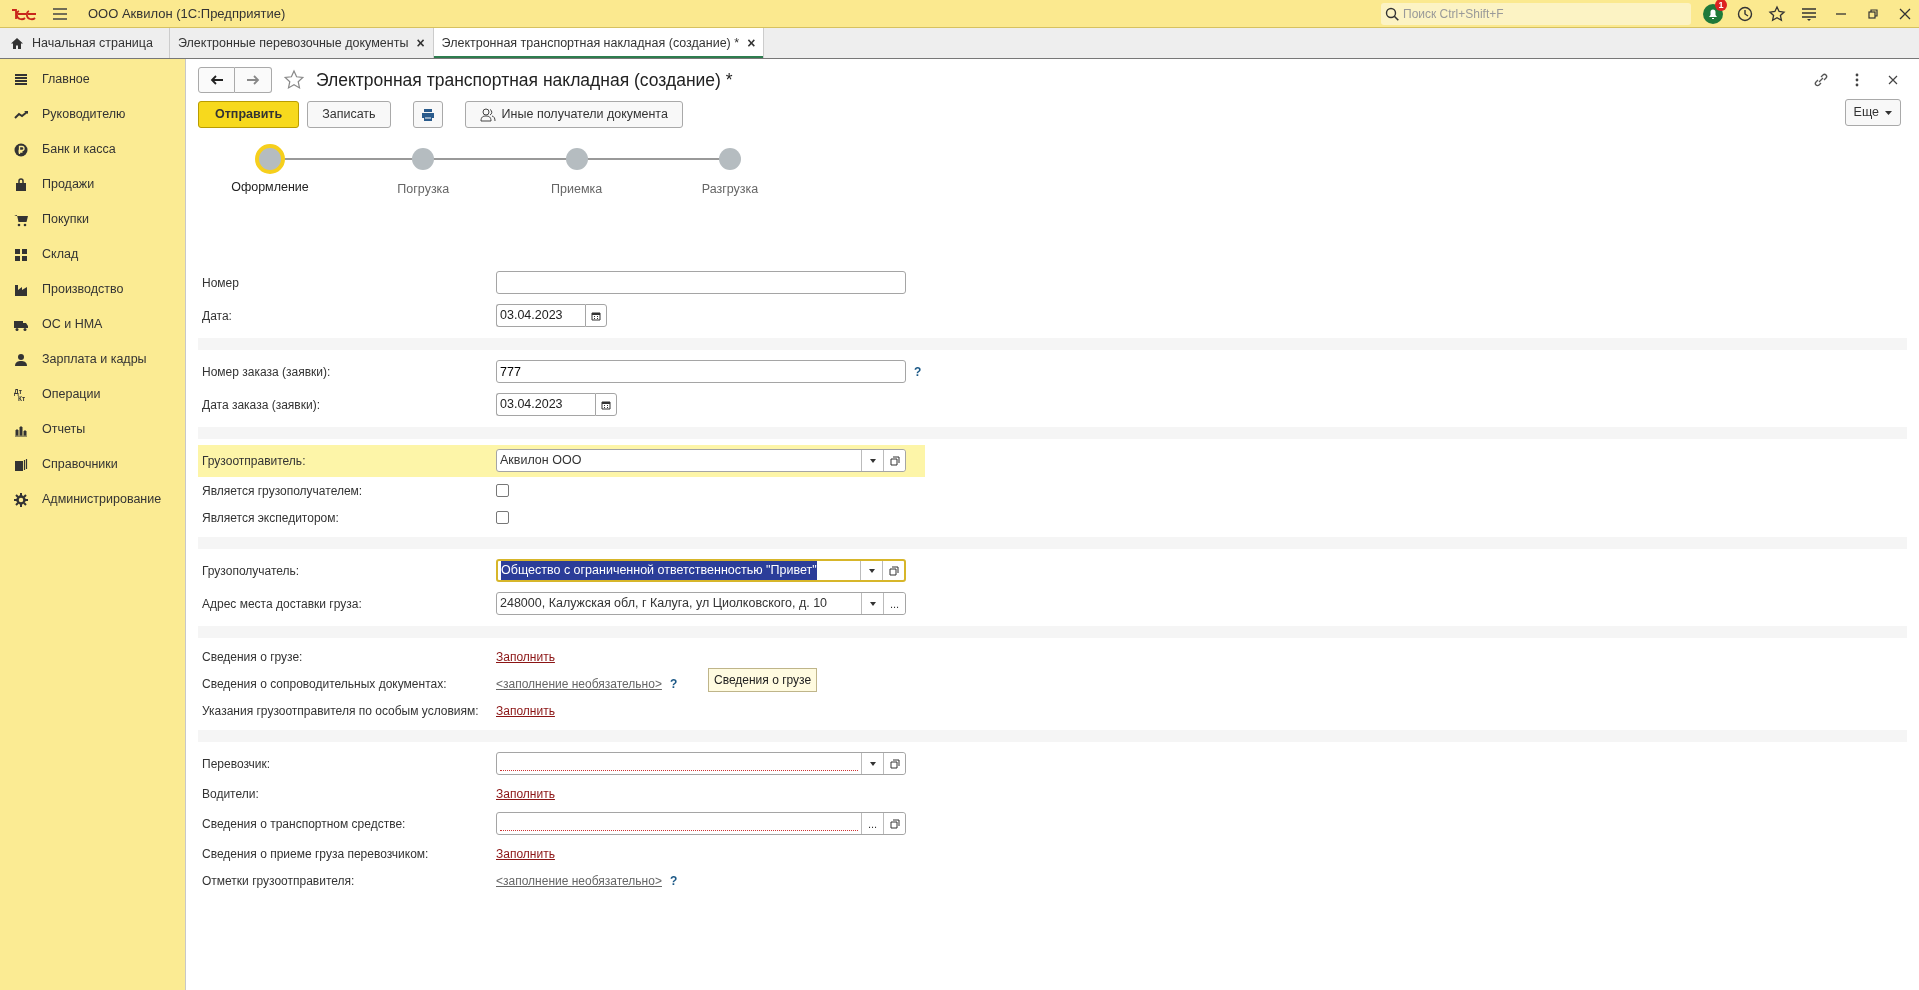 The width and height of the screenshot is (1919, 990). I want to click on sidebar-item: Справочники, so click(80, 464).